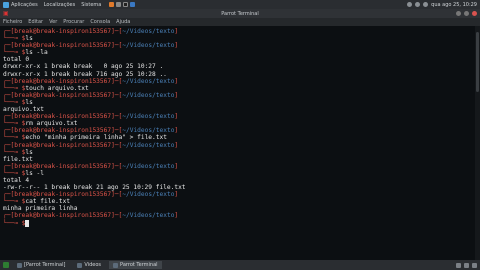 Image resolution: width=480 pixels, height=270 pixels. Describe the element at coordinates (119, 4) in the screenshot. I see `files-launcher-icon` at that location.